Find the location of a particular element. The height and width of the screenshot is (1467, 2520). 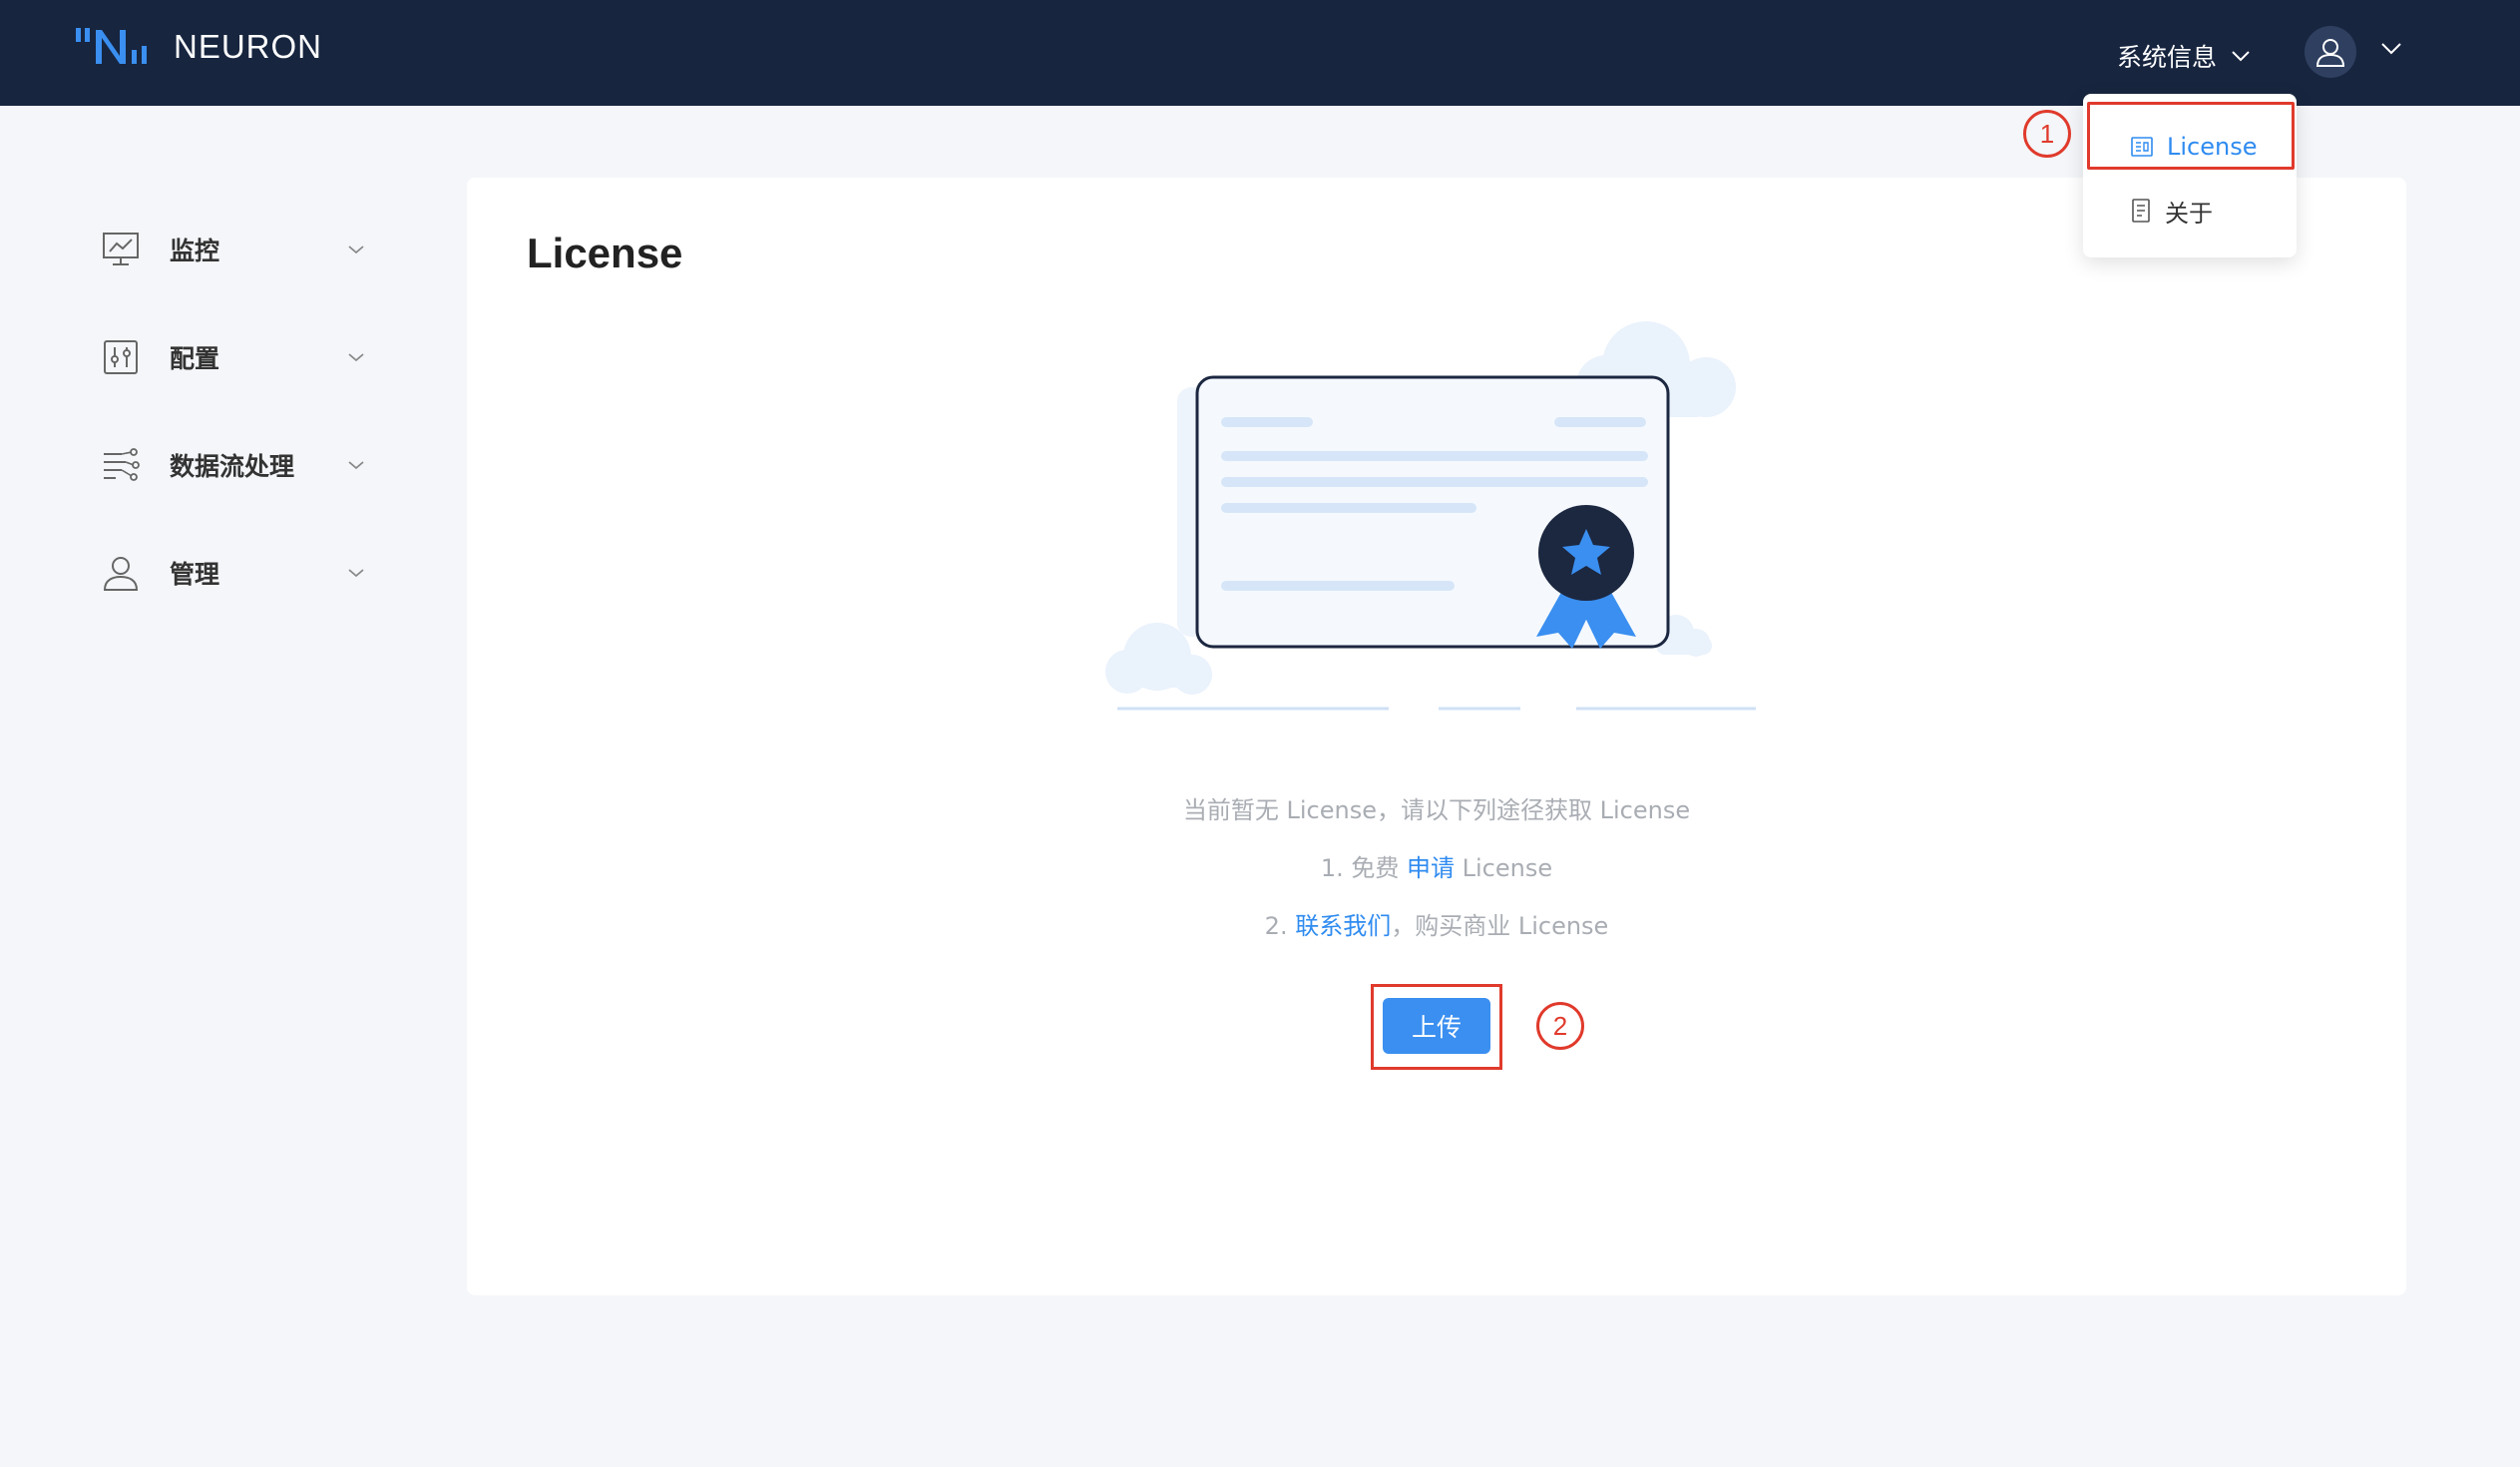

line-prefix: 1. 免费 is located at coordinates (1364, 868).